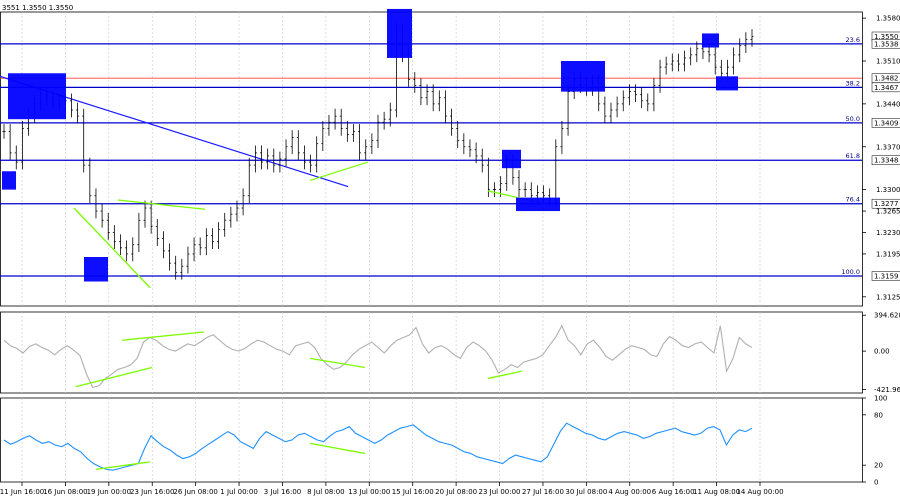 This screenshot has width=900, height=500. What do you see at coordinates (37, 8) in the screenshot?
I see `ohlc-header: 3551 1.3550 1.3550` at bounding box center [37, 8].